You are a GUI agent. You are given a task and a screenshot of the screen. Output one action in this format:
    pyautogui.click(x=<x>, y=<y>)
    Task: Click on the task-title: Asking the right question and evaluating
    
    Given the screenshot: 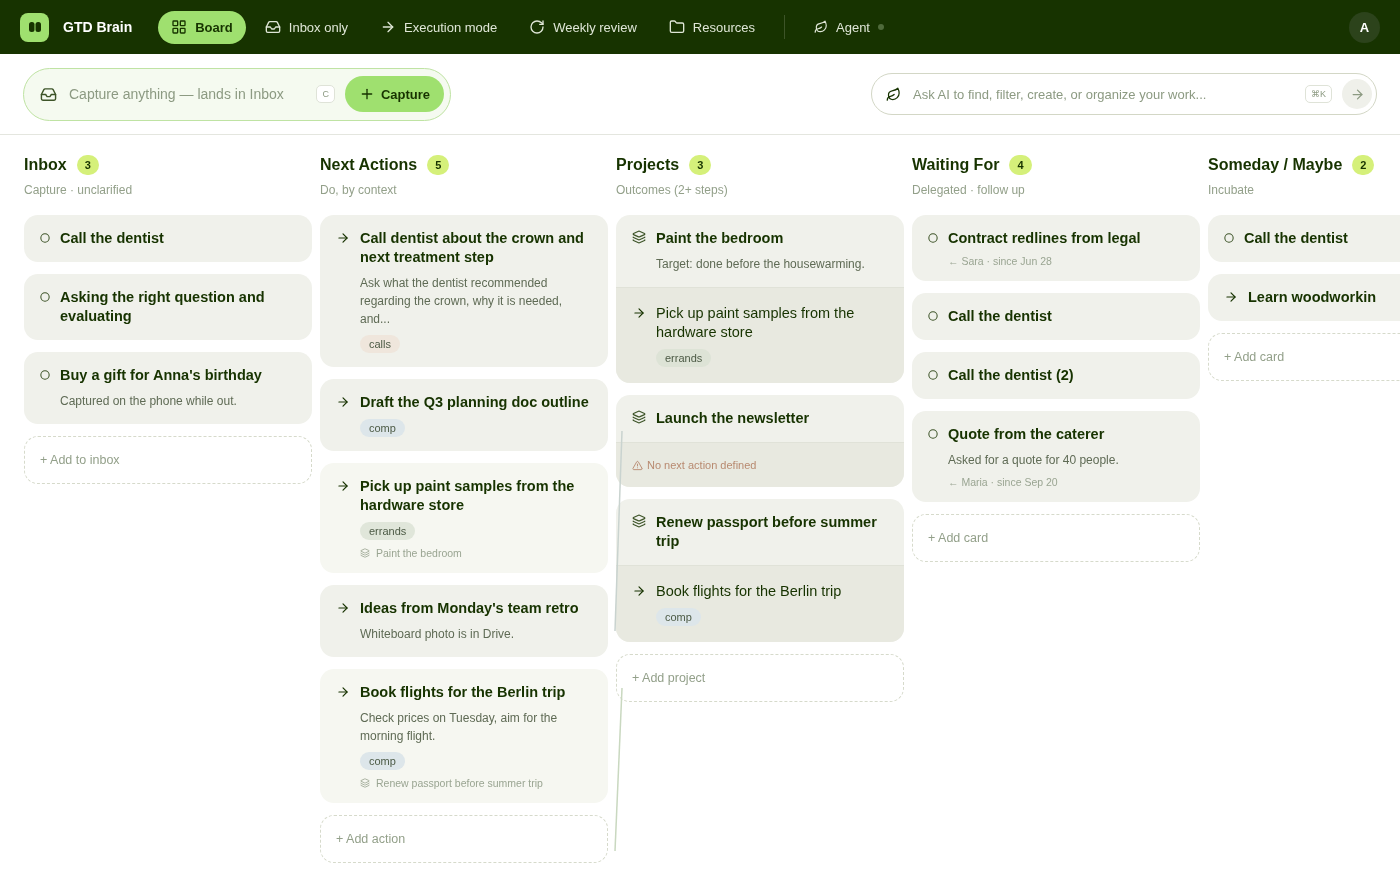 What is the action you would take?
    pyautogui.click(x=163, y=307)
    